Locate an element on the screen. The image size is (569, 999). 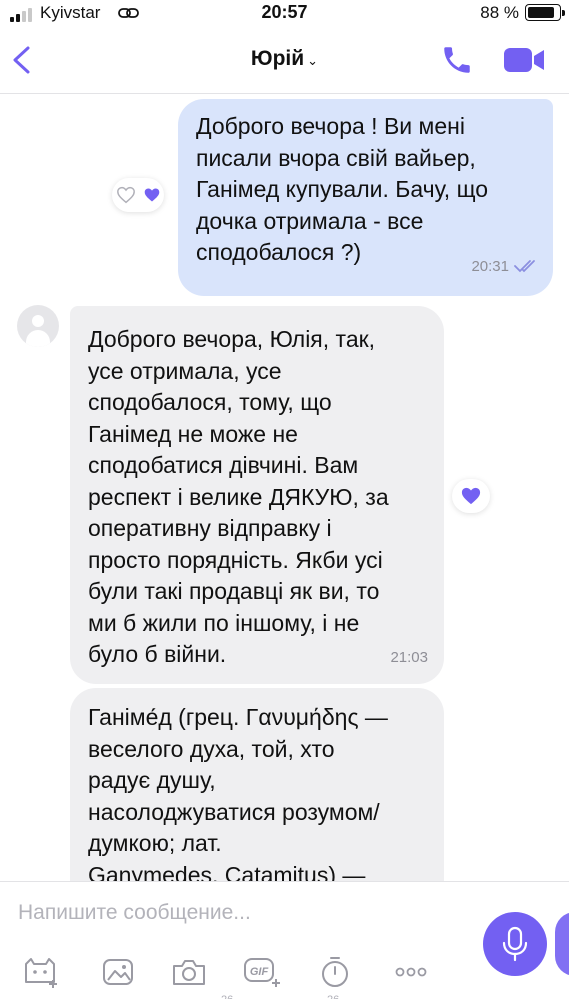
sticker-button is located at coordinates (40, 972).